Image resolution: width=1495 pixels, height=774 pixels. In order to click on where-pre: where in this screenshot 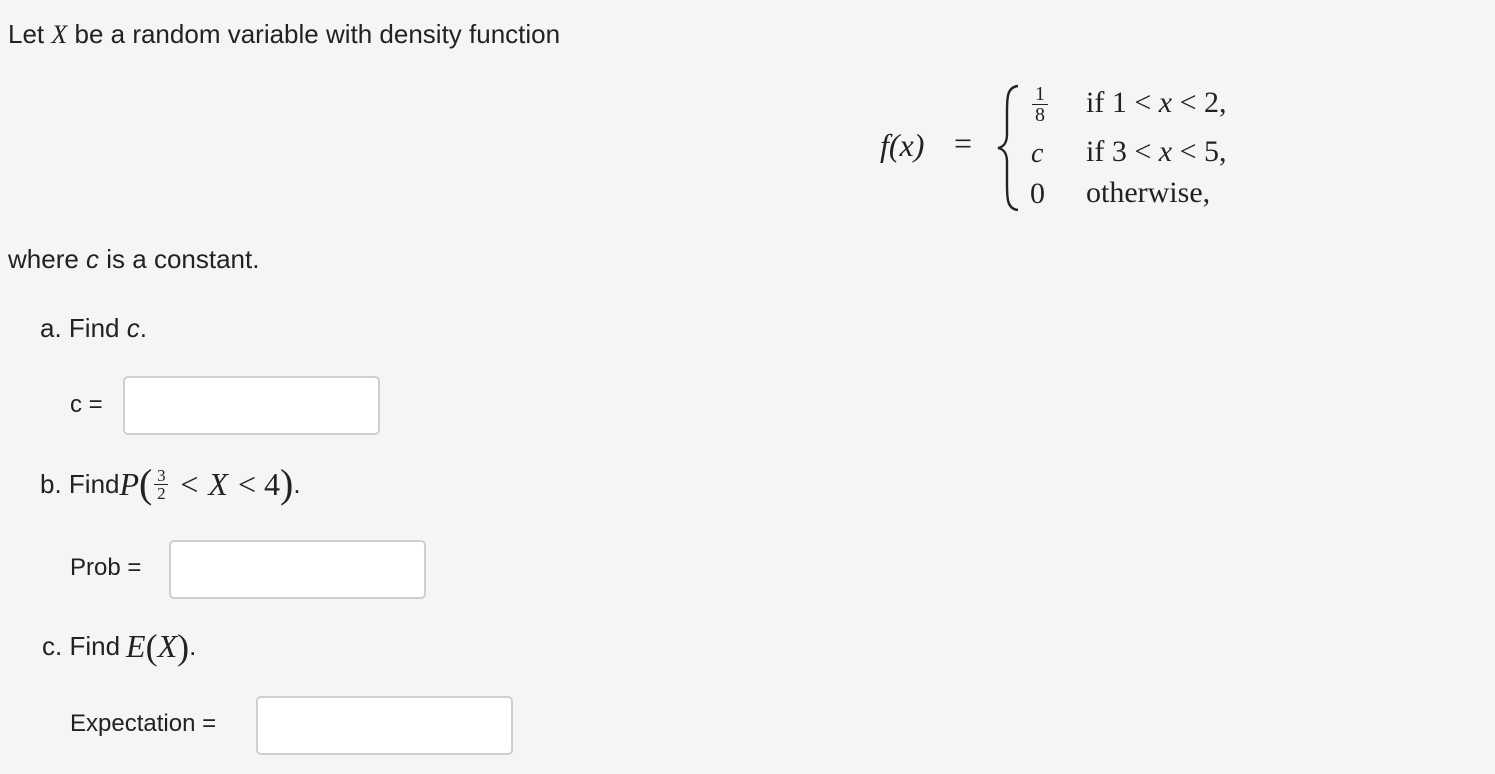, I will do `click(47, 259)`.